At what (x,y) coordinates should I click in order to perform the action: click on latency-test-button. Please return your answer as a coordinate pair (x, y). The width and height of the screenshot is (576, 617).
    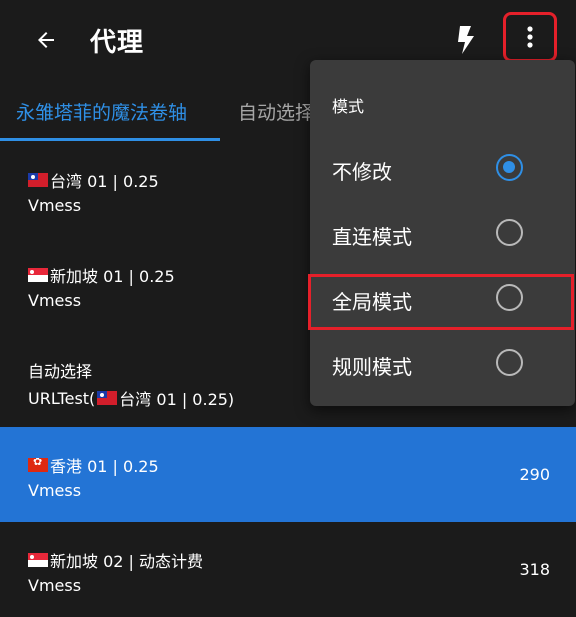
    Looking at the image, I should click on (466, 40).